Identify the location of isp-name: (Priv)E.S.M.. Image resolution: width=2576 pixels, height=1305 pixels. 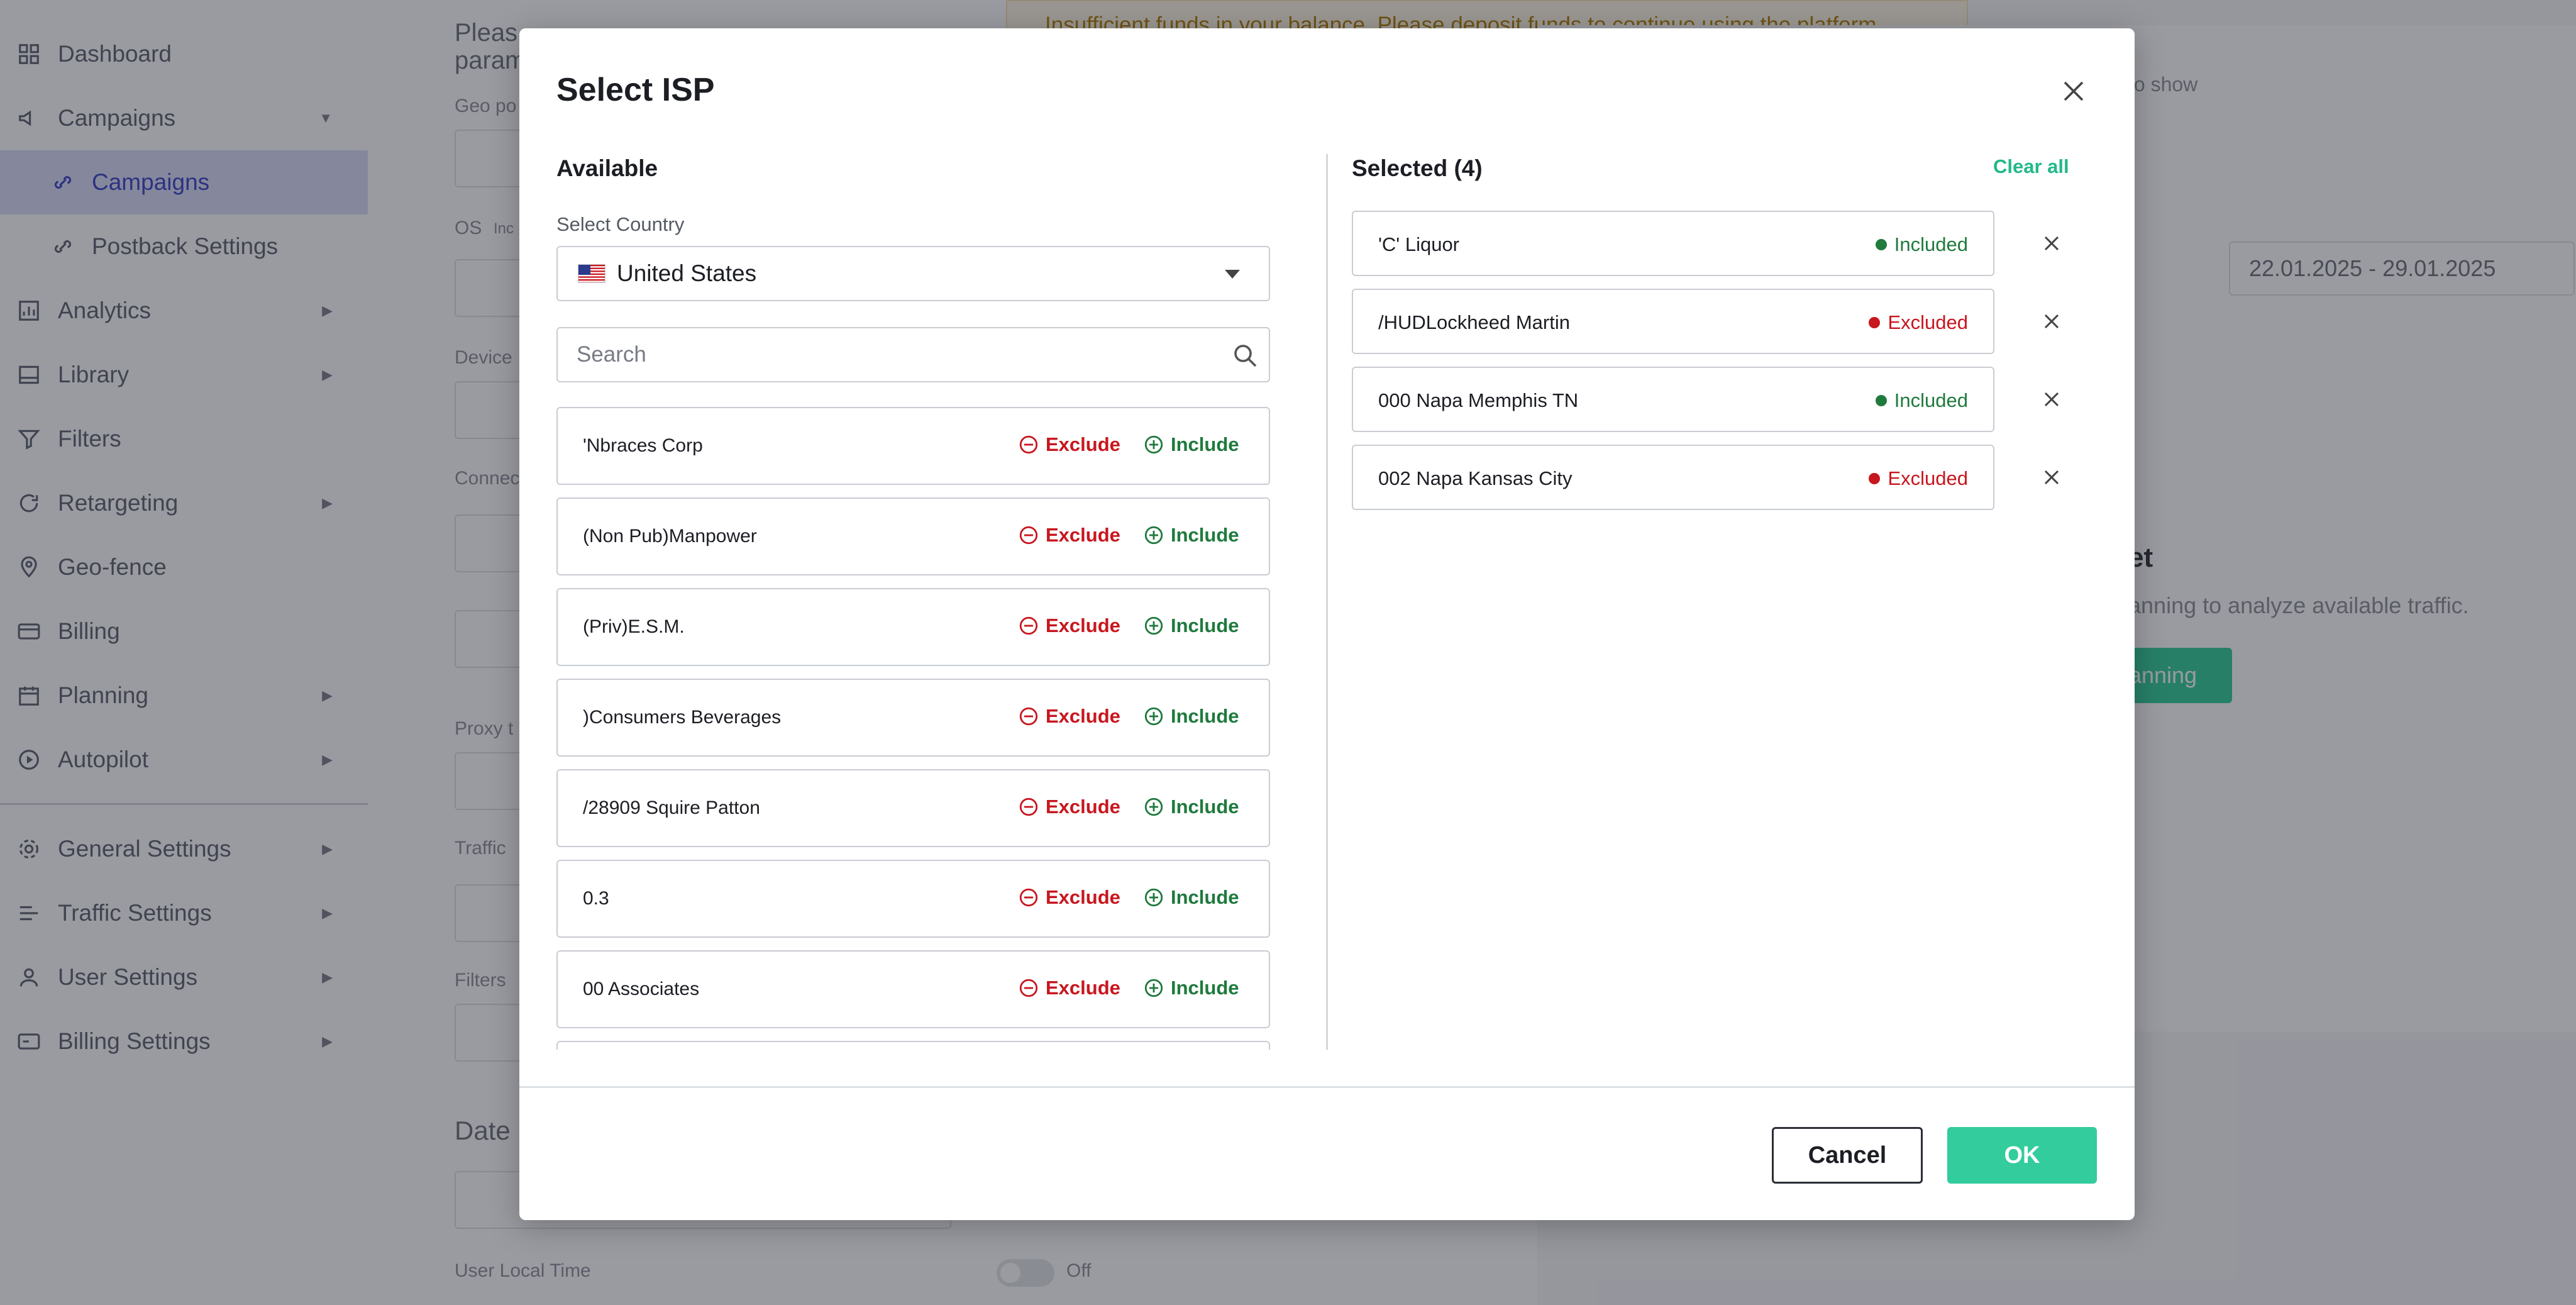
(634, 626).